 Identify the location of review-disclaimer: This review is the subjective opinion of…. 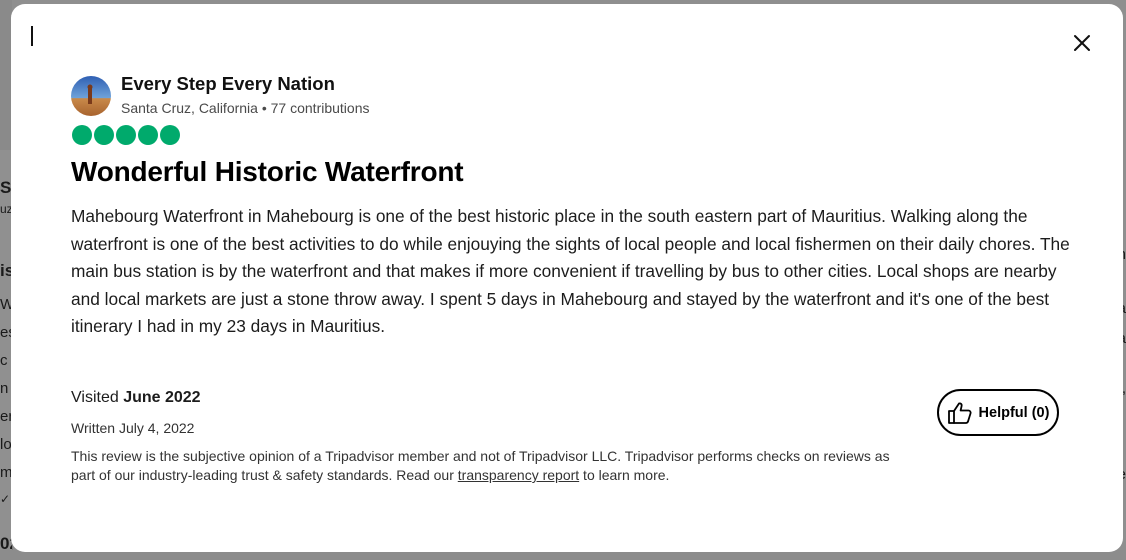
(491, 466).